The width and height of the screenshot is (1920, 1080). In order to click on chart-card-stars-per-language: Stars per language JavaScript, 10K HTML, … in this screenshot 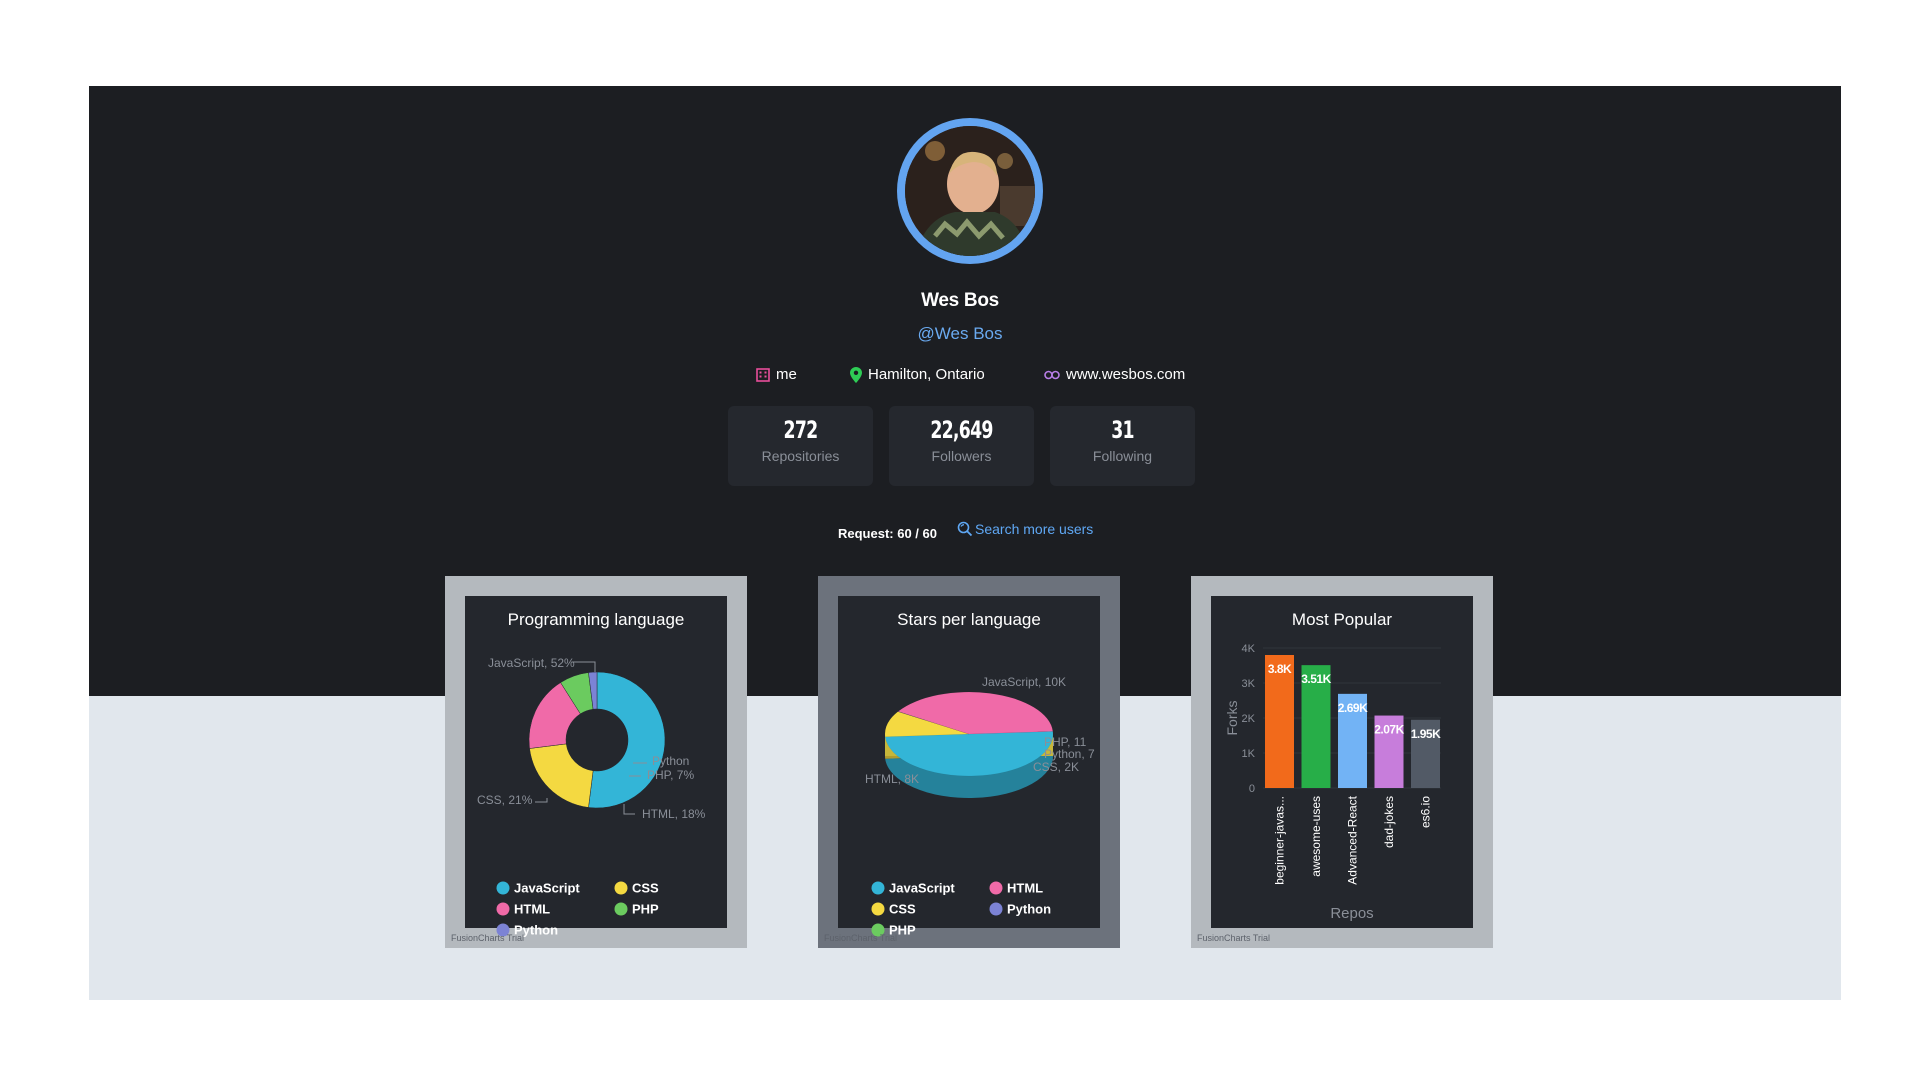, I will do `click(969, 762)`.